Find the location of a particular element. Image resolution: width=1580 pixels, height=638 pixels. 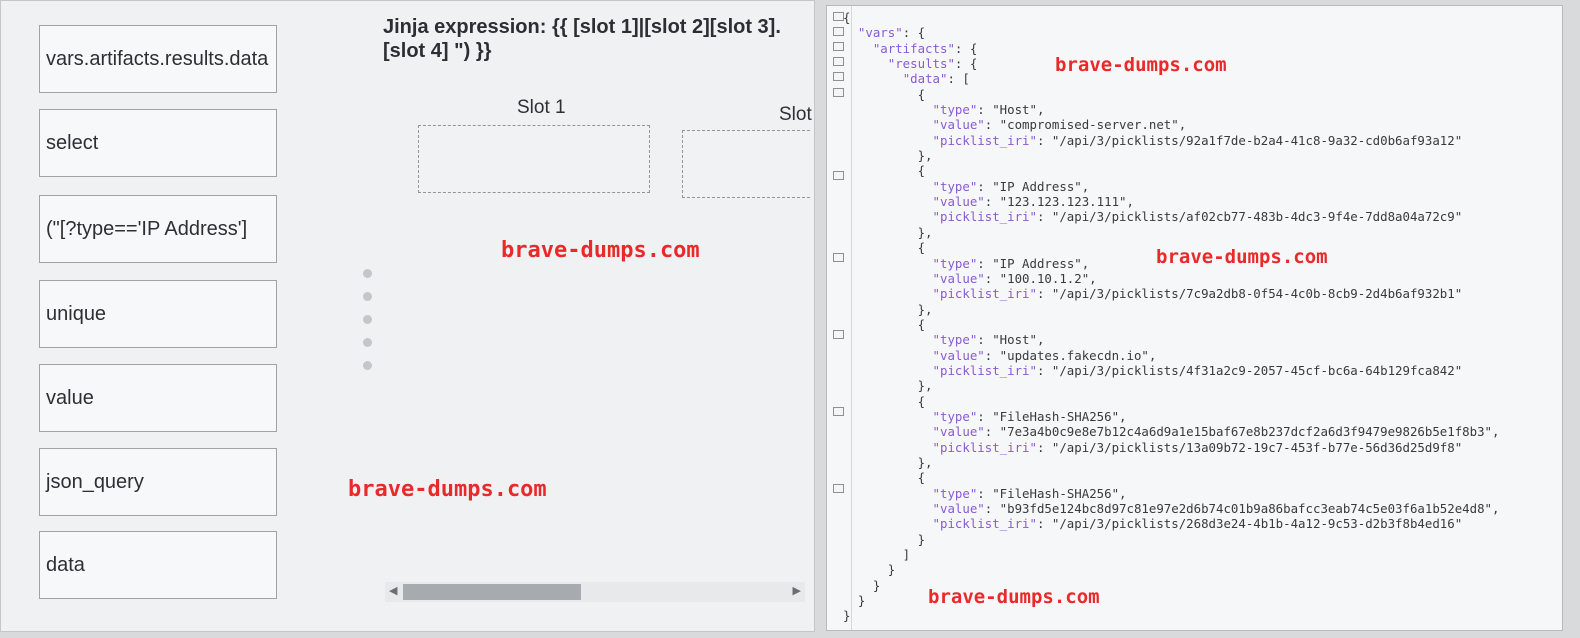

option-vars-artifacts-results-data: vars.artifacts.results.data is located at coordinates (158, 59).